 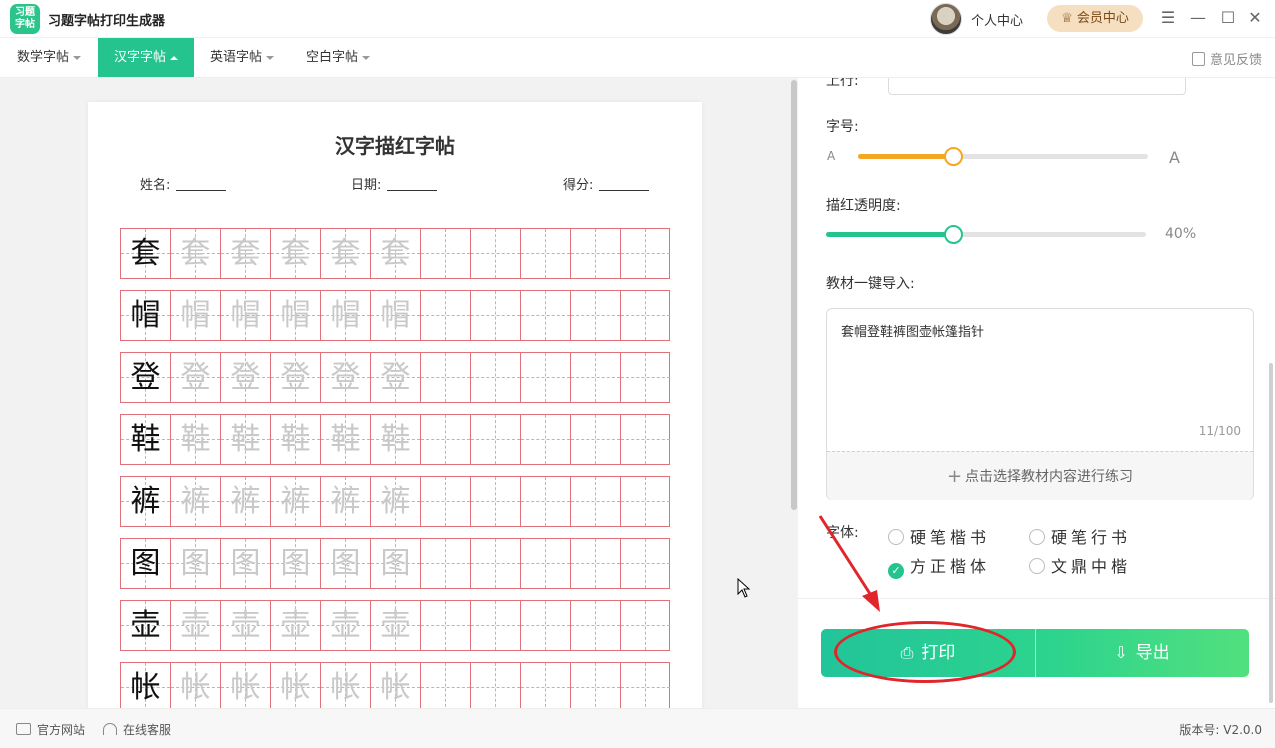 I want to click on font-option-hard-pen-kai: 硬笔楷书, so click(x=939, y=536).